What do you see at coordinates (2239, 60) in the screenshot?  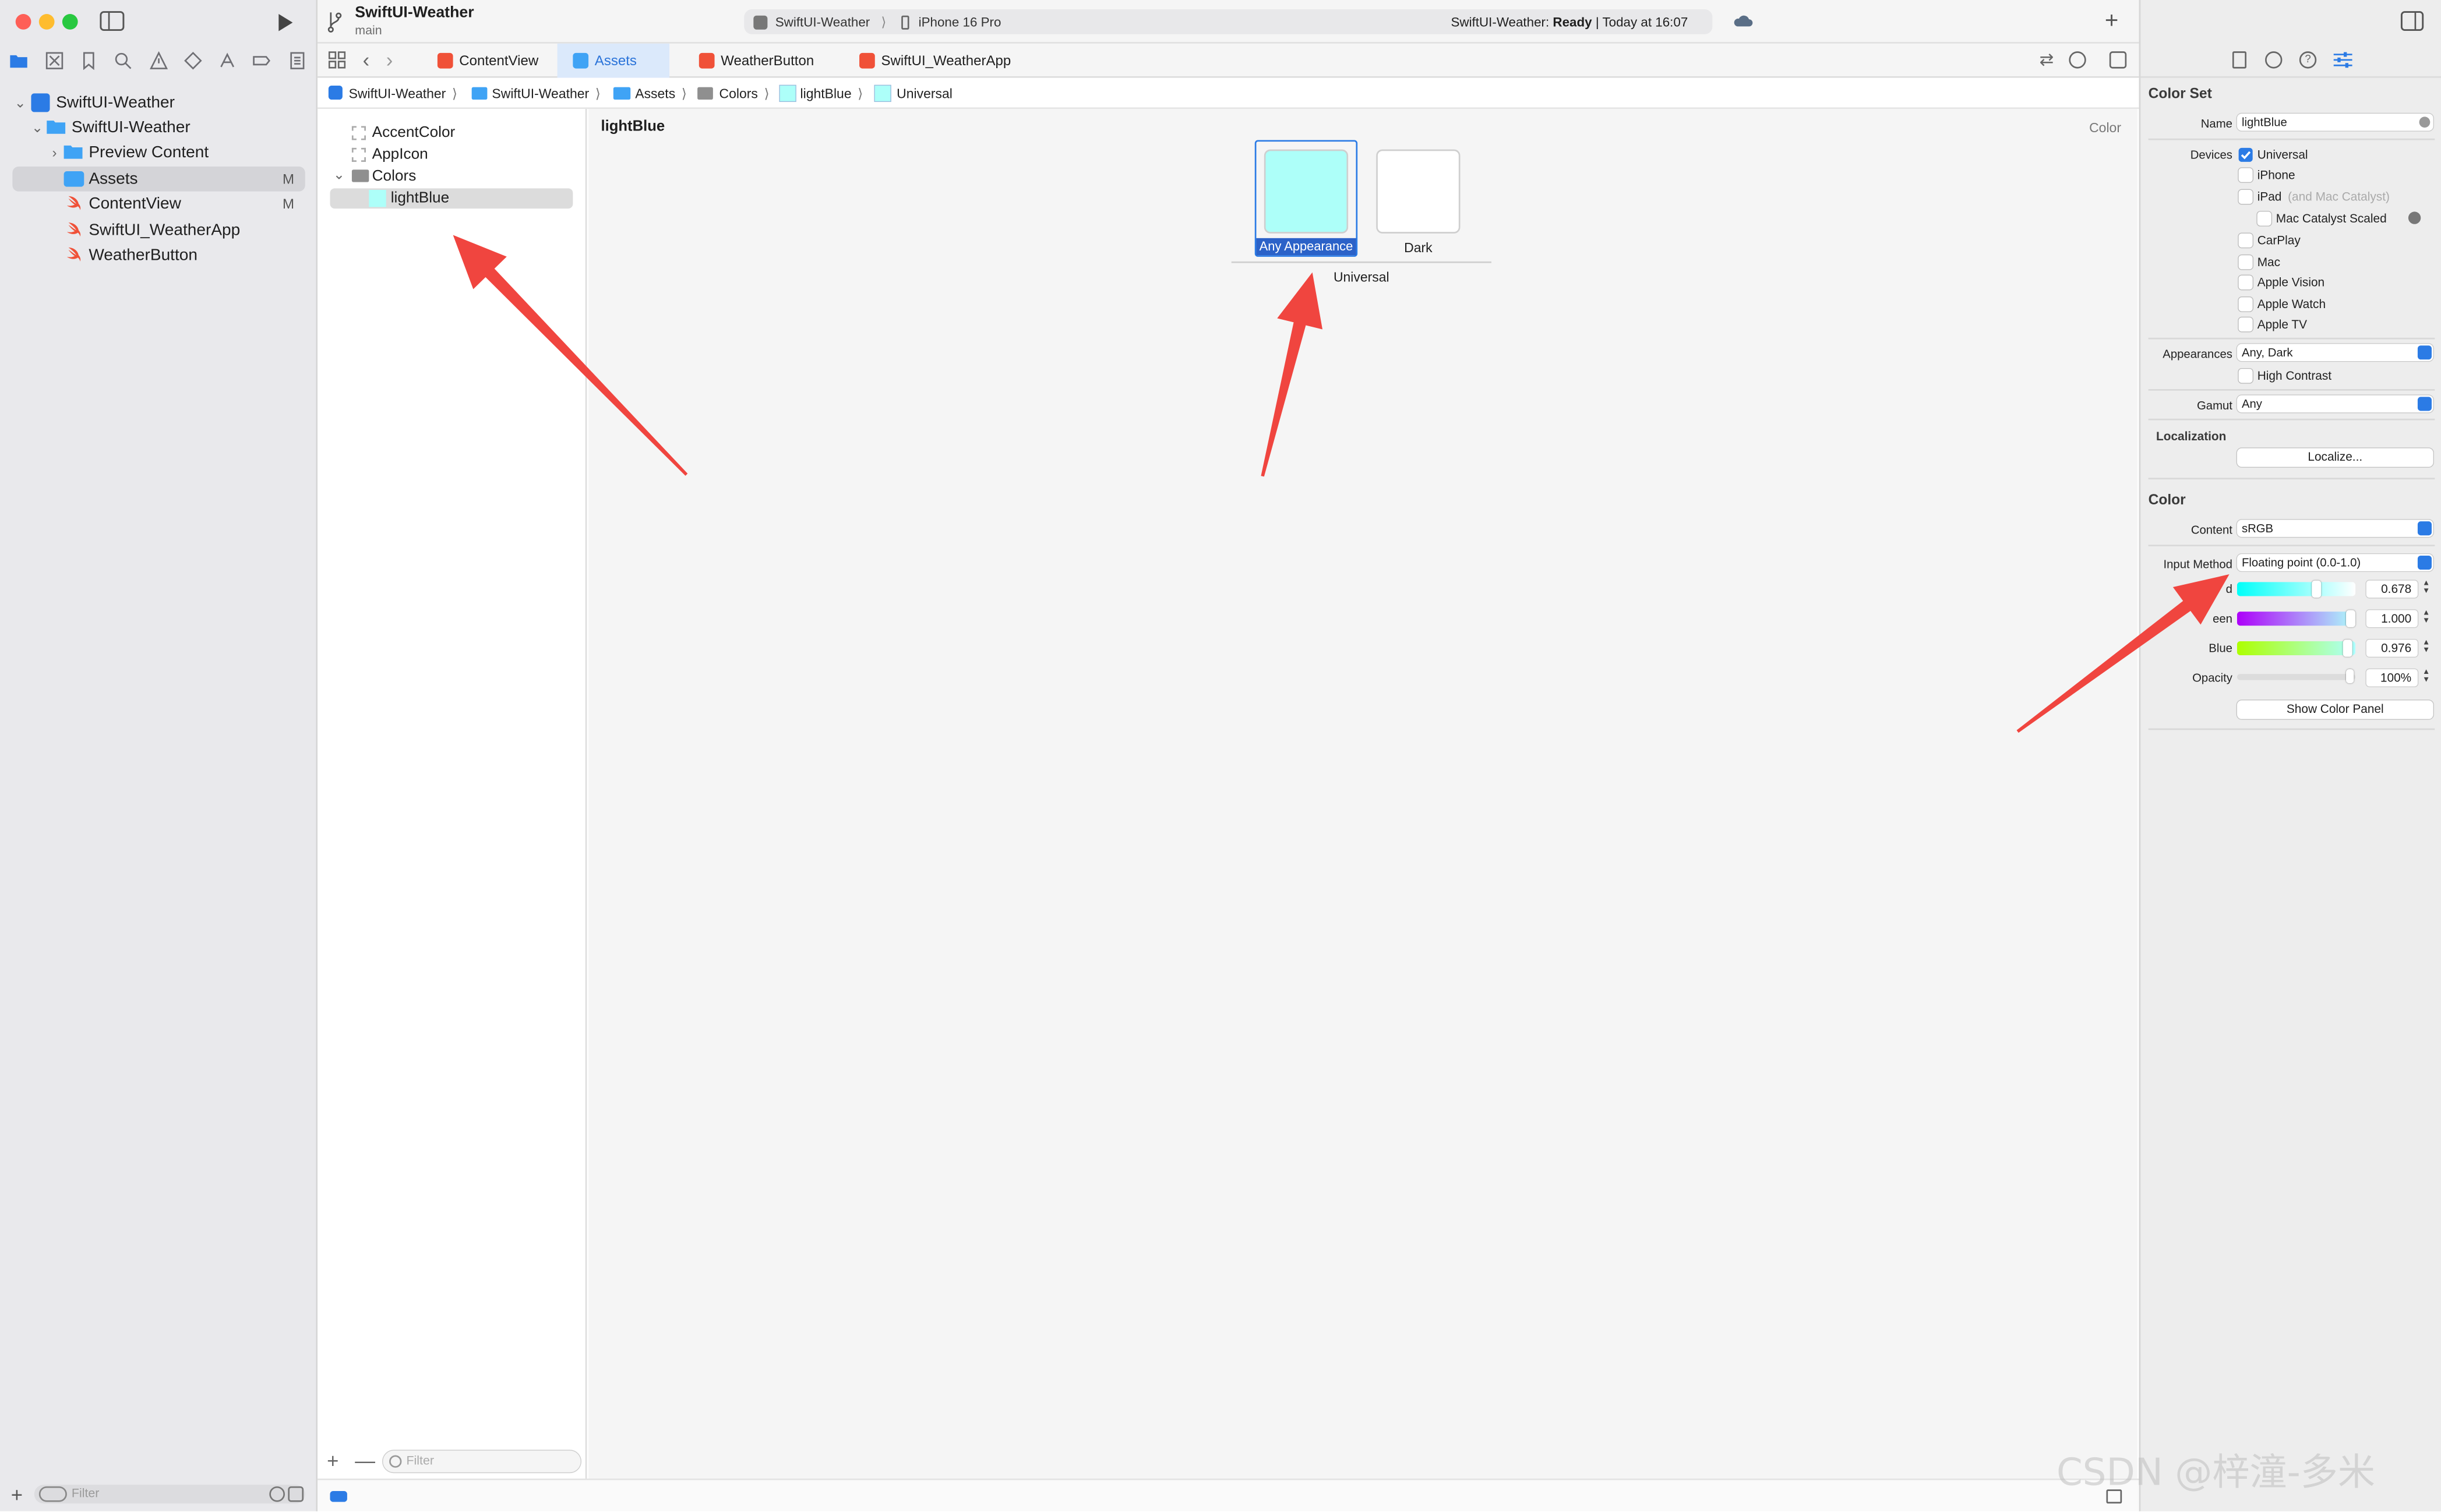 I see `file-inspector-icon` at bounding box center [2239, 60].